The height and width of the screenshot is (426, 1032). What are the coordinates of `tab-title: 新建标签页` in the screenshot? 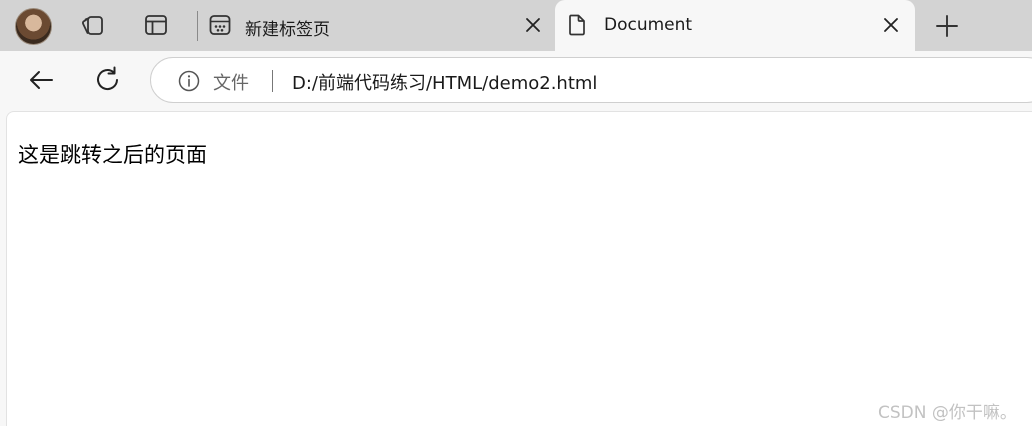 It's located at (287, 30).